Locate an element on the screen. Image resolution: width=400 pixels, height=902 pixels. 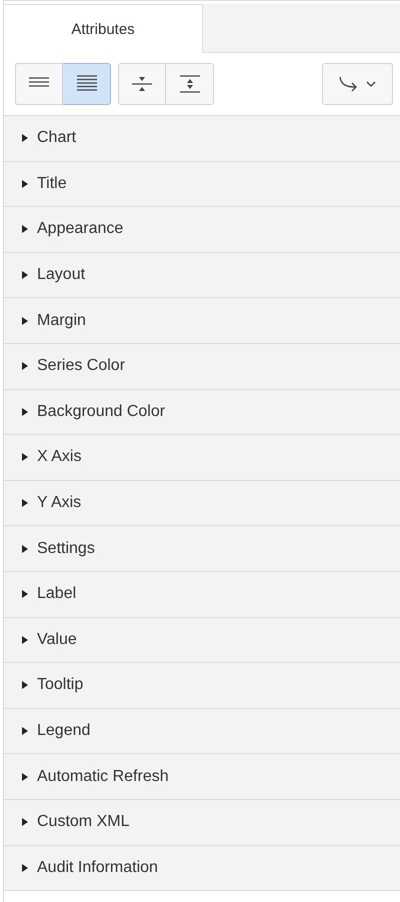
section-header: Background Color is located at coordinates (202, 413).